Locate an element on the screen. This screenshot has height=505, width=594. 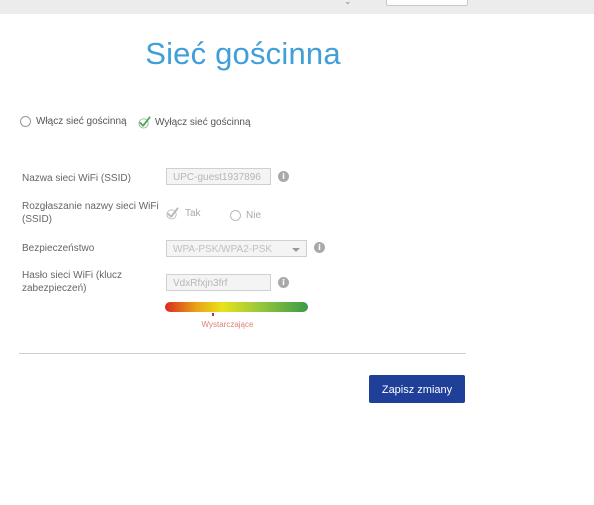
enable-guest-radio: Włącz sieć gościnną is located at coordinates (73, 121).